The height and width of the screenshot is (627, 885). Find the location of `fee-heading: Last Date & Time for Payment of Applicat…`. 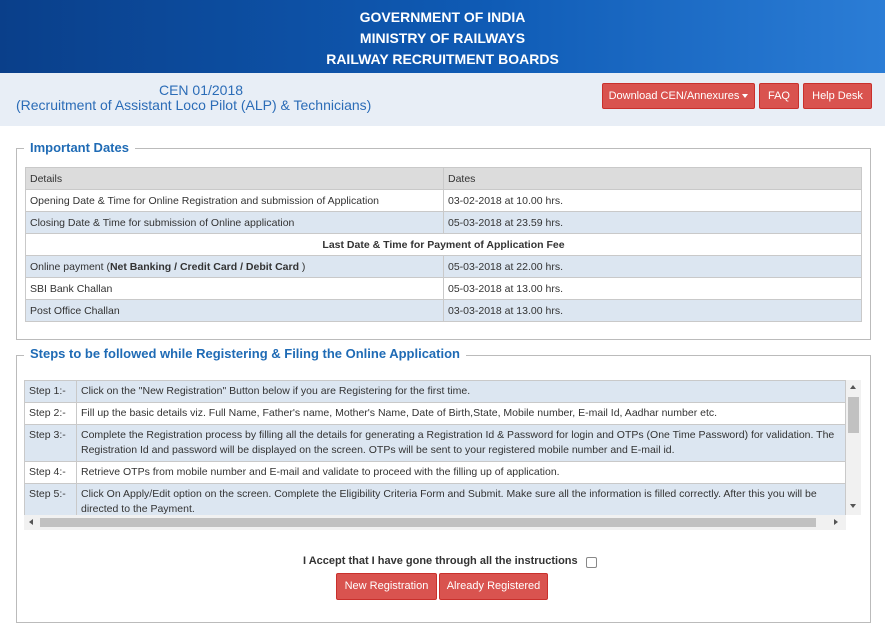

fee-heading: Last Date & Time for Payment of Applicat… is located at coordinates (443, 244).